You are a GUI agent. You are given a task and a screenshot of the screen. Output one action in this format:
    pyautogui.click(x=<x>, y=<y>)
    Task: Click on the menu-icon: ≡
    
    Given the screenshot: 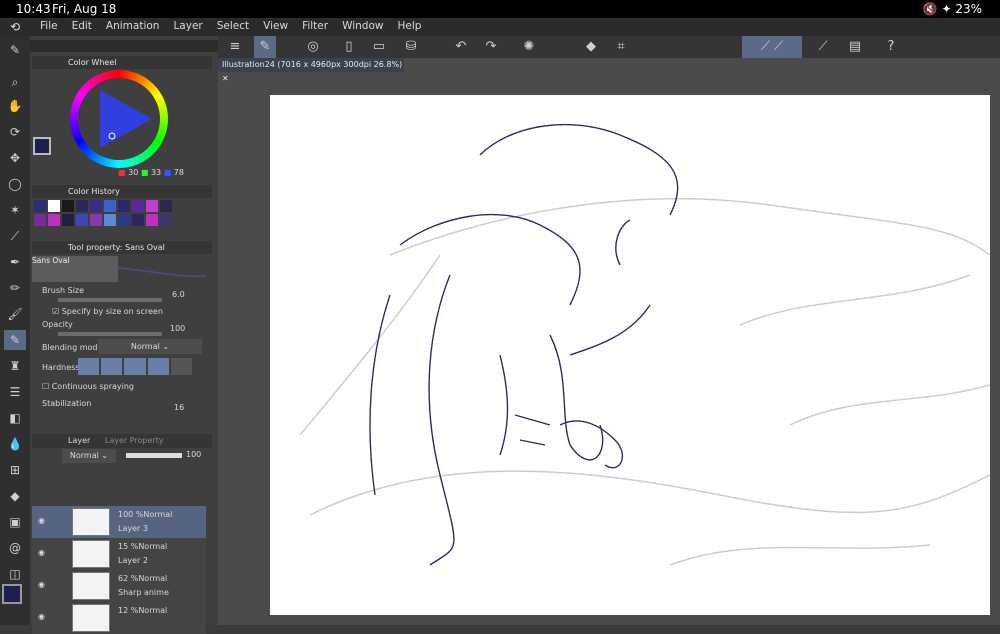 What is the action you would take?
    pyautogui.click(x=235, y=47)
    